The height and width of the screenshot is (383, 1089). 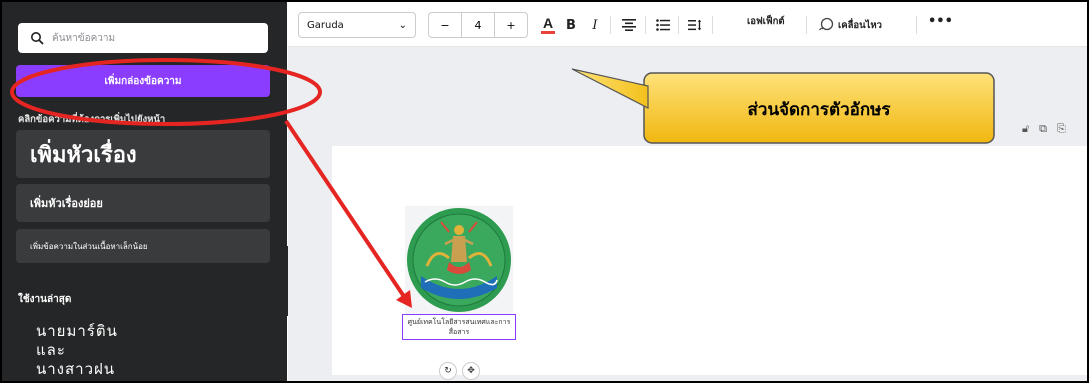 I want to click on add-body-text-label: เพิ่มข้อความในส่วนเนื้อหาเล็กน้อย, so click(x=89, y=246).